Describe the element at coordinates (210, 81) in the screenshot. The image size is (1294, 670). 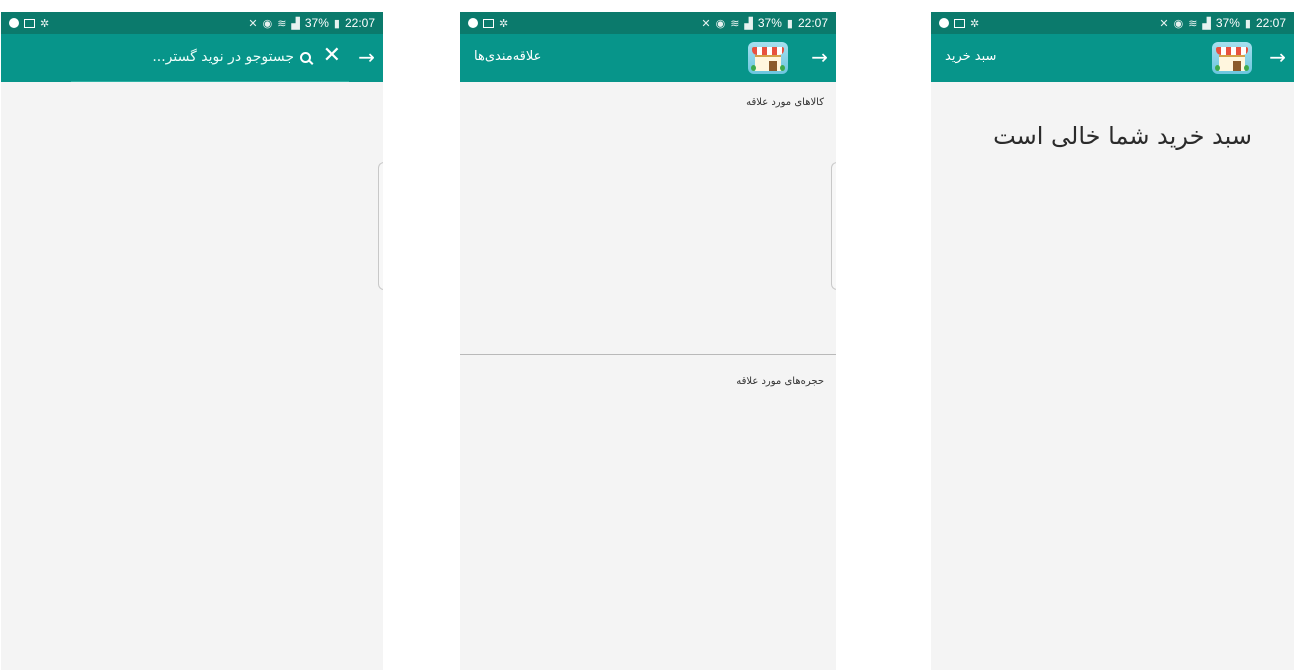
I see `search-underline` at that location.